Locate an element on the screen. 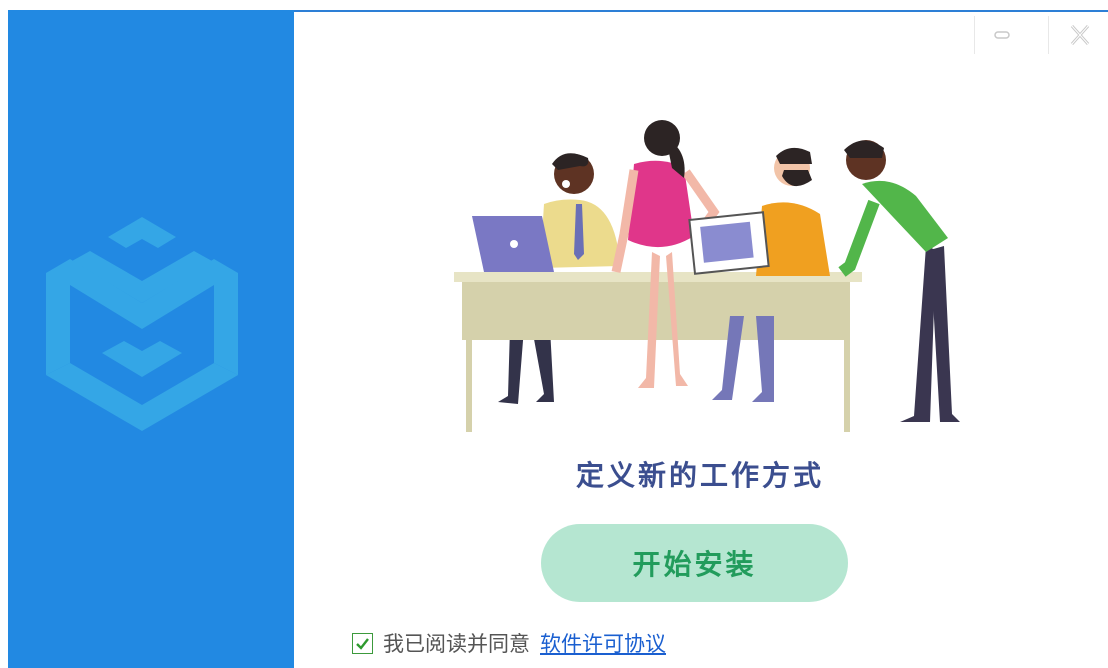  minimize-icon is located at coordinates (1002, 35).